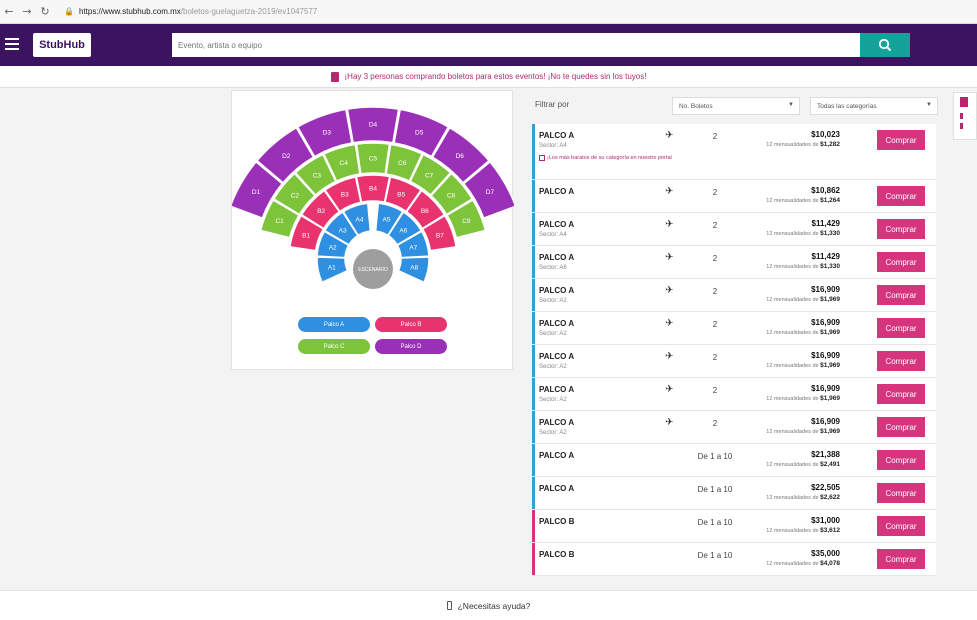 This screenshot has width=977, height=620. I want to click on listing-price: $10,023, so click(825, 134).